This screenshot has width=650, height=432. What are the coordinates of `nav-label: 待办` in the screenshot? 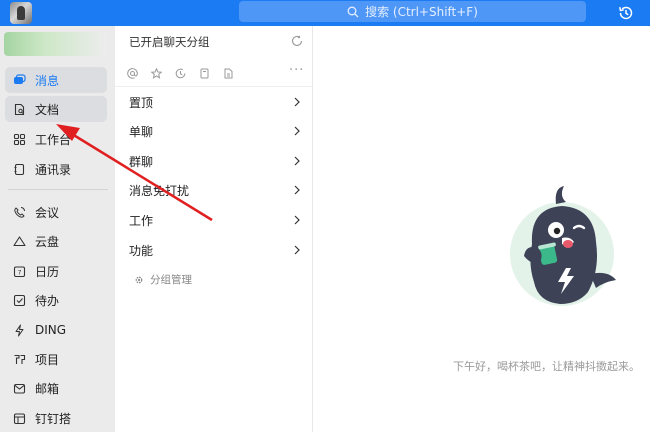 It's located at (47, 300).